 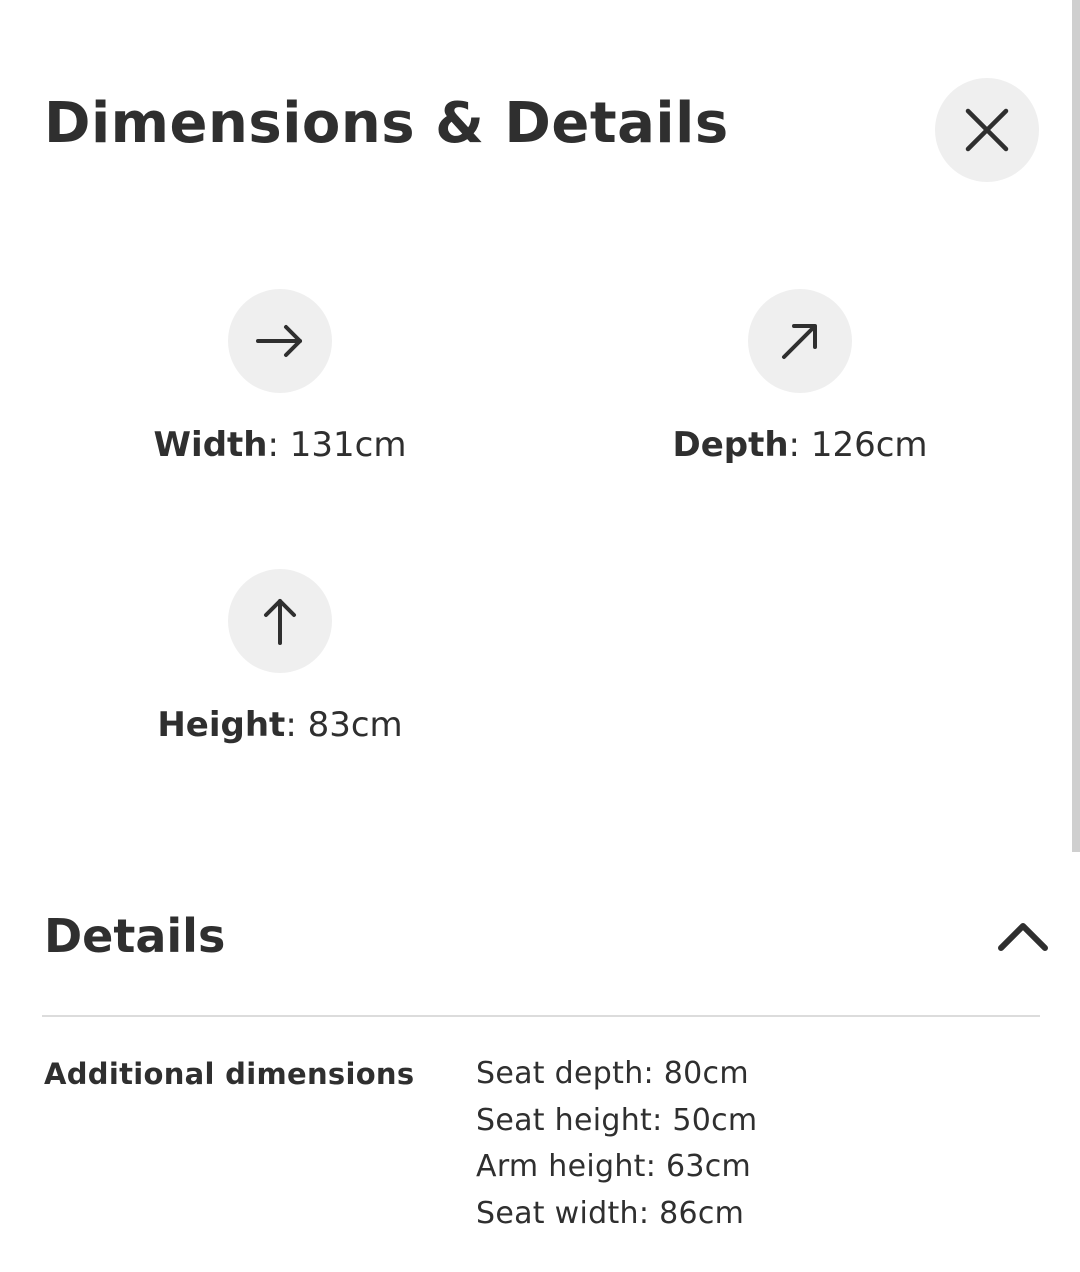 What do you see at coordinates (730, 445) in the screenshot?
I see `dimension-depth-label: Depth` at bounding box center [730, 445].